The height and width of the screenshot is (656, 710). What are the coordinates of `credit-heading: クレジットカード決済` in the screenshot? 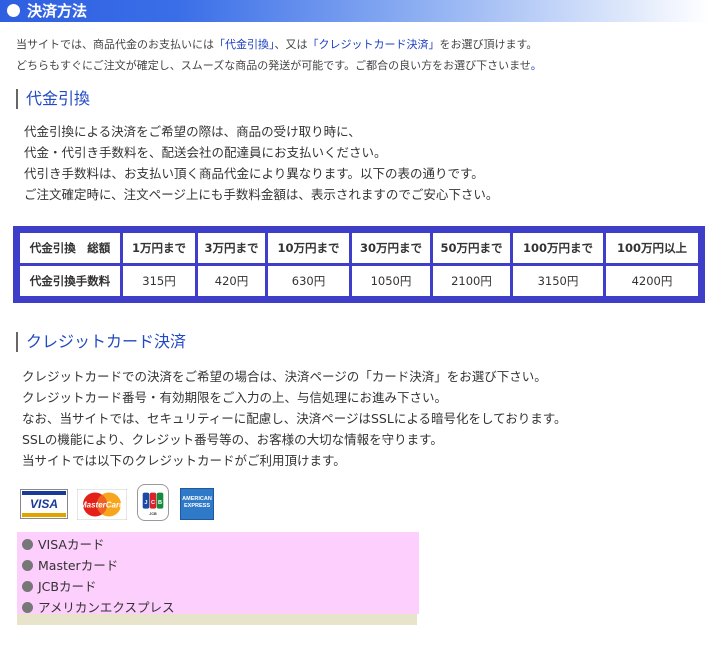 It's located at (101, 342).